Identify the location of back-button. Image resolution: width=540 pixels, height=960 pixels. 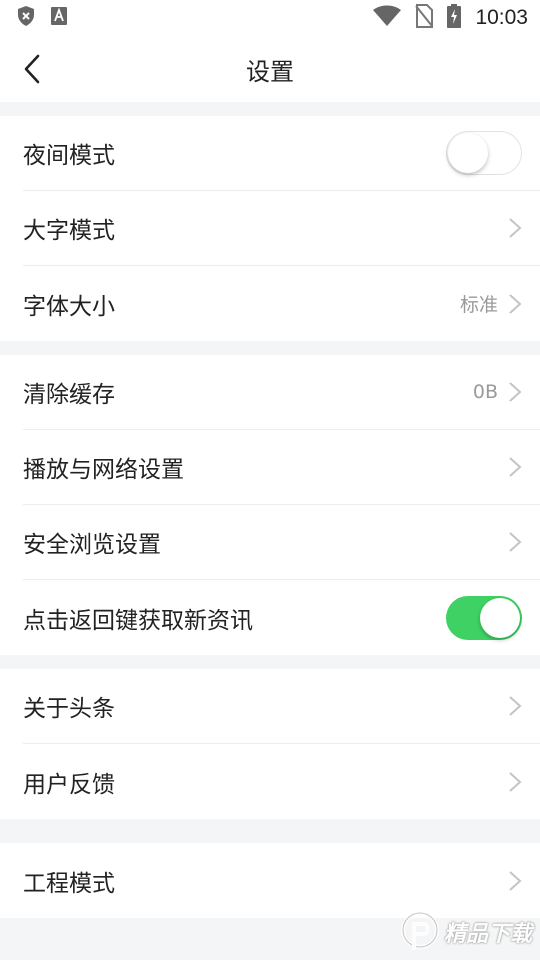
(34, 69).